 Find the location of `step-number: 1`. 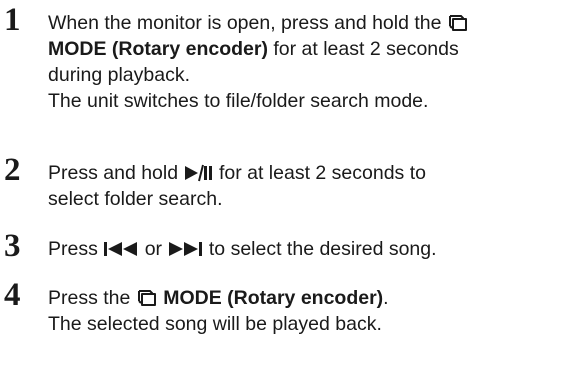

step-number: 1 is located at coordinates (12, 20).